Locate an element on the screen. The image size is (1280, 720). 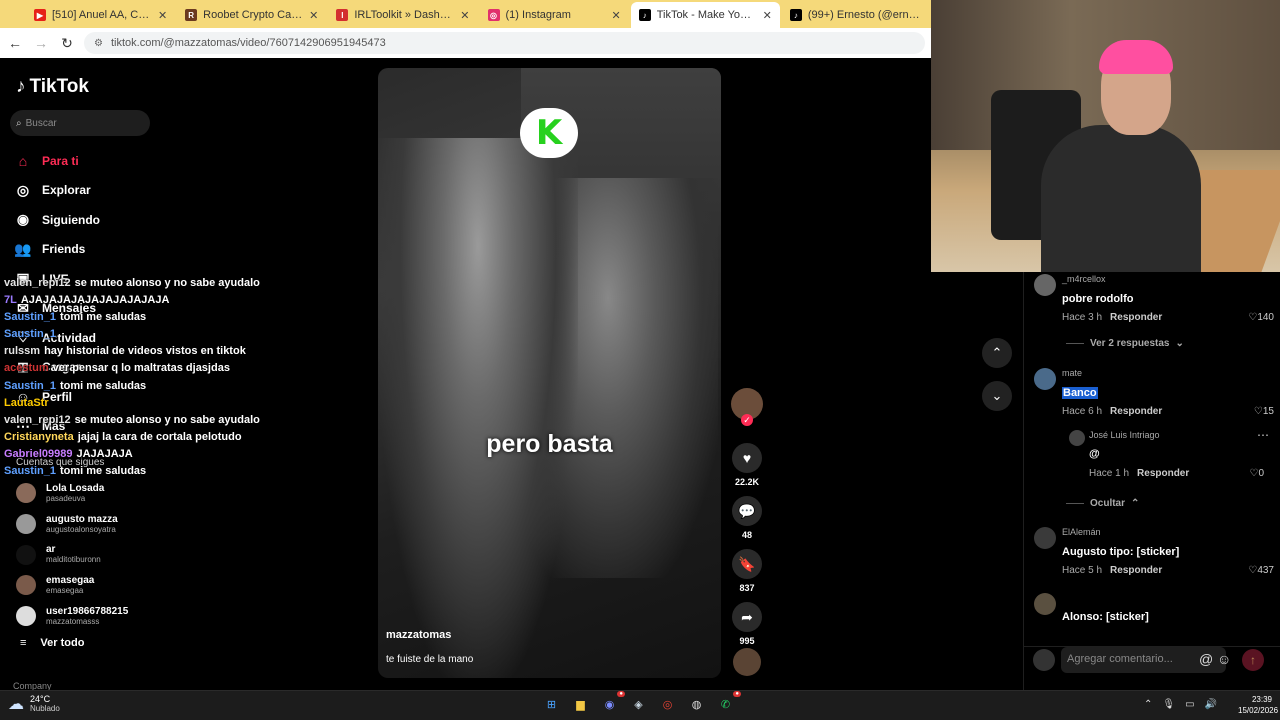
compass-icon: ◎ is located at coordinates (23, 189).